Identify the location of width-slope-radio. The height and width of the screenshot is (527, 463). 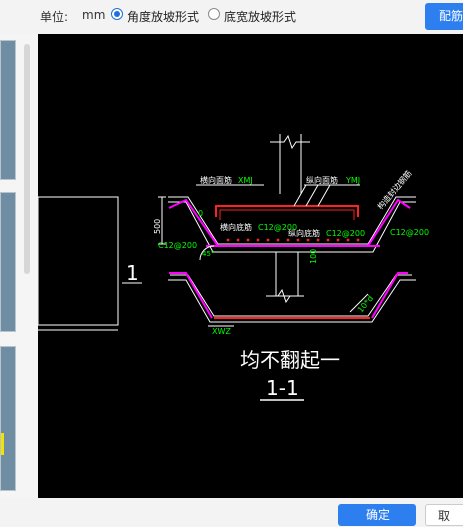
(214, 14).